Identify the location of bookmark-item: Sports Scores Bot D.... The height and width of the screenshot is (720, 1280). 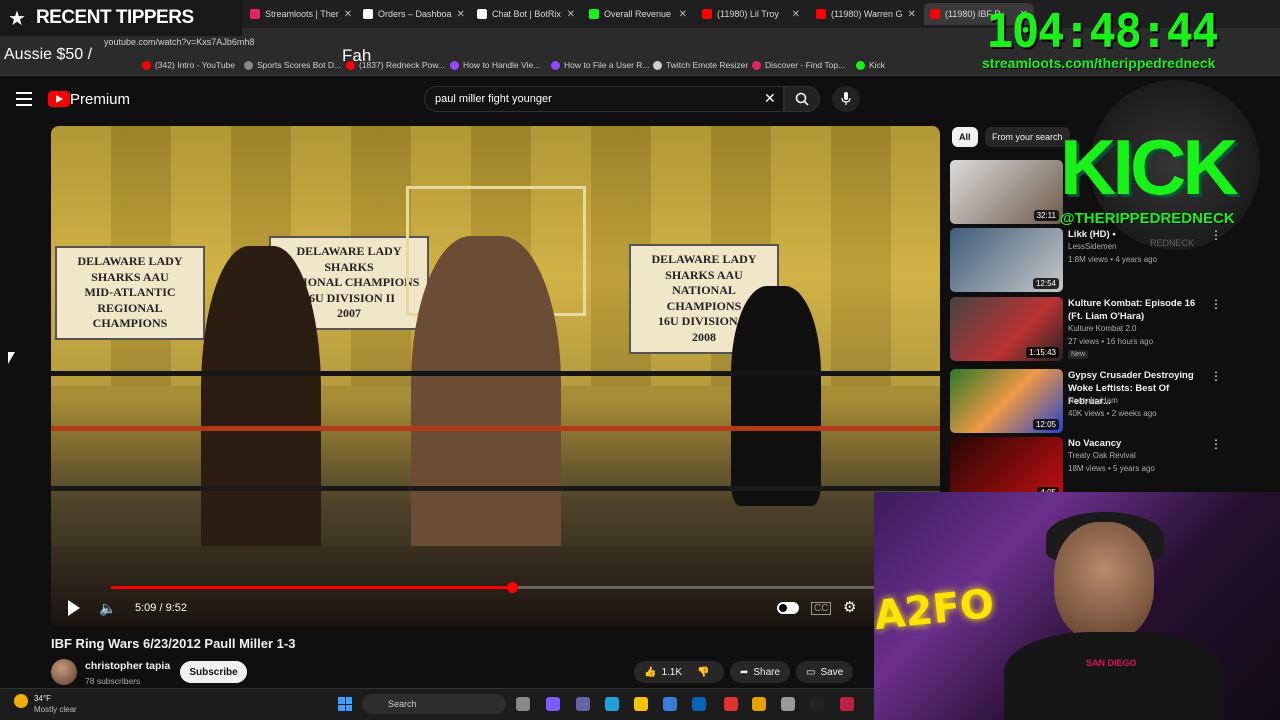
(292, 65).